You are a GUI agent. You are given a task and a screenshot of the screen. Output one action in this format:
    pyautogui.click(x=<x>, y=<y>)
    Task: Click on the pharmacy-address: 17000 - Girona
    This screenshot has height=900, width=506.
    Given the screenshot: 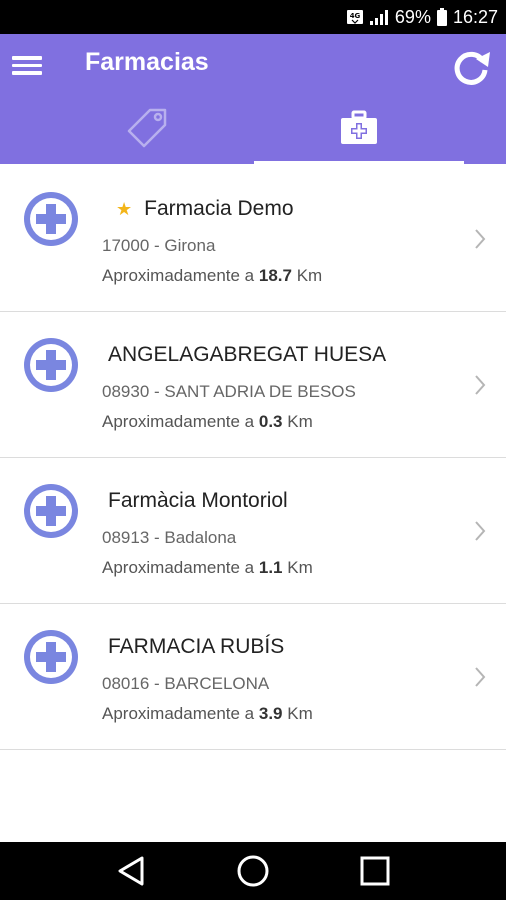 What is the action you would take?
    pyautogui.click(x=159, y=245)
    